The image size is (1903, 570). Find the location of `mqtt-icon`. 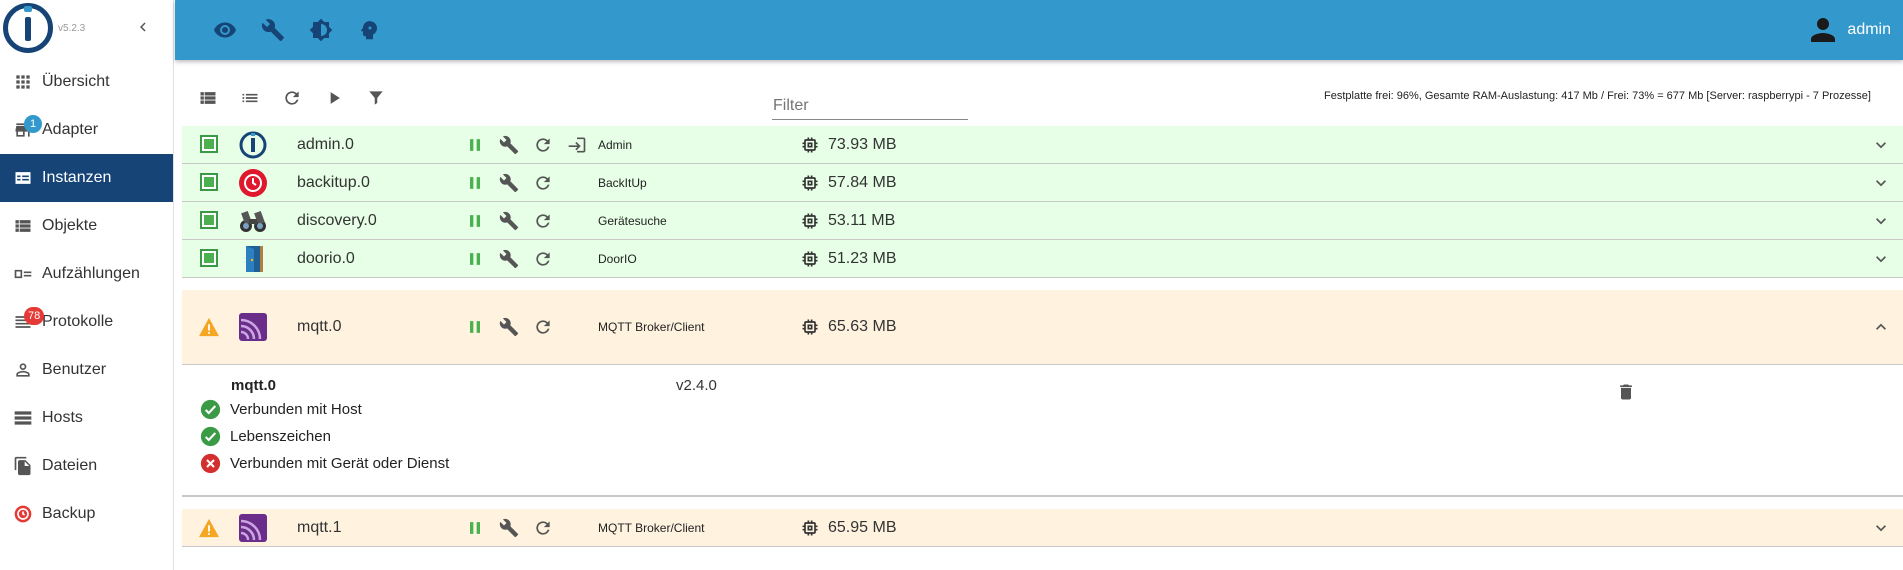

mqtt-icon is located at coordinates (253, 327).